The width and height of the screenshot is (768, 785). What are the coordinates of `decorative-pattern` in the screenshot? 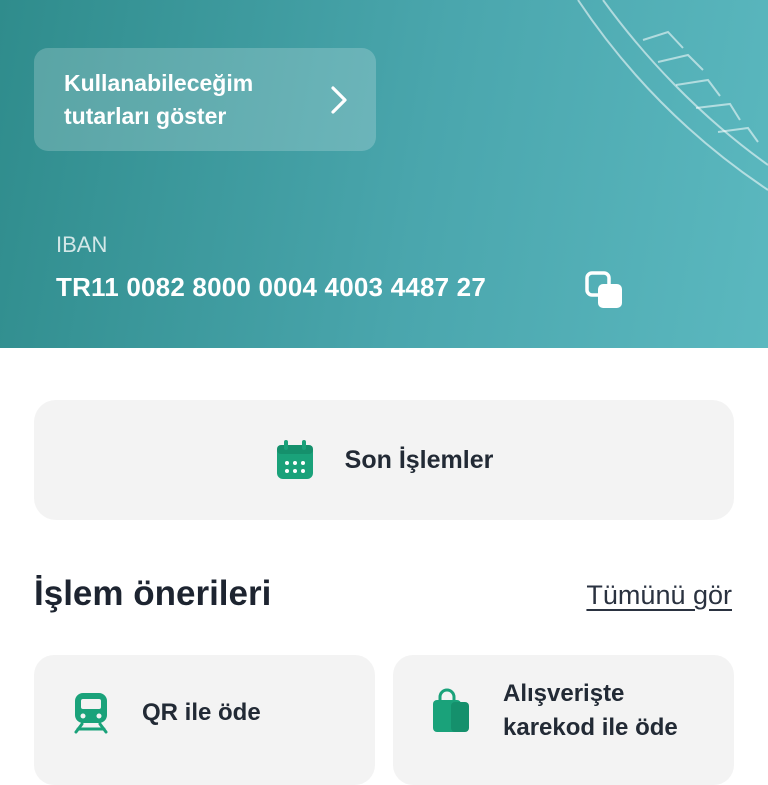 It's located at (672, 95).